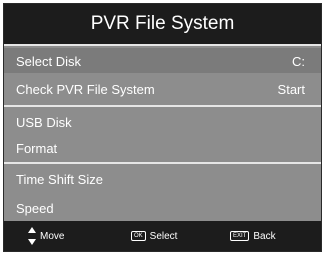 The width and height of the screenshot is (326, 256). I want to click on menu-item-label: Format, so click(37, 148).